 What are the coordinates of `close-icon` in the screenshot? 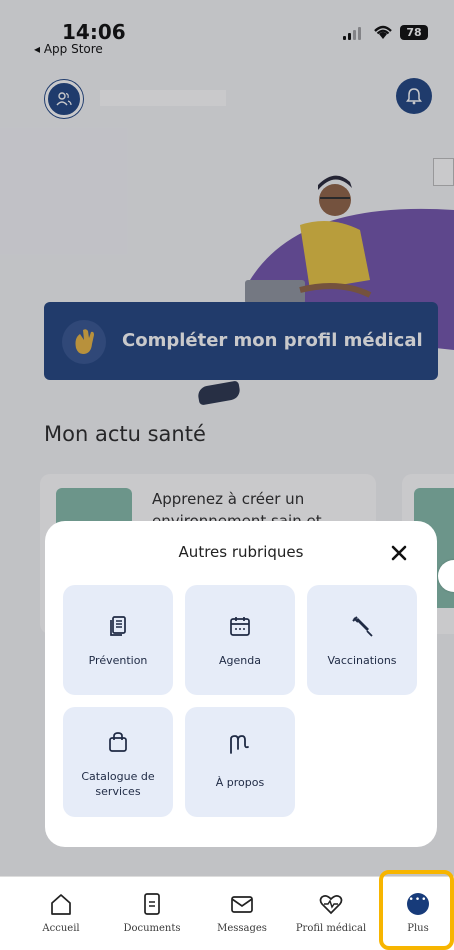 It's located at (399, 553).